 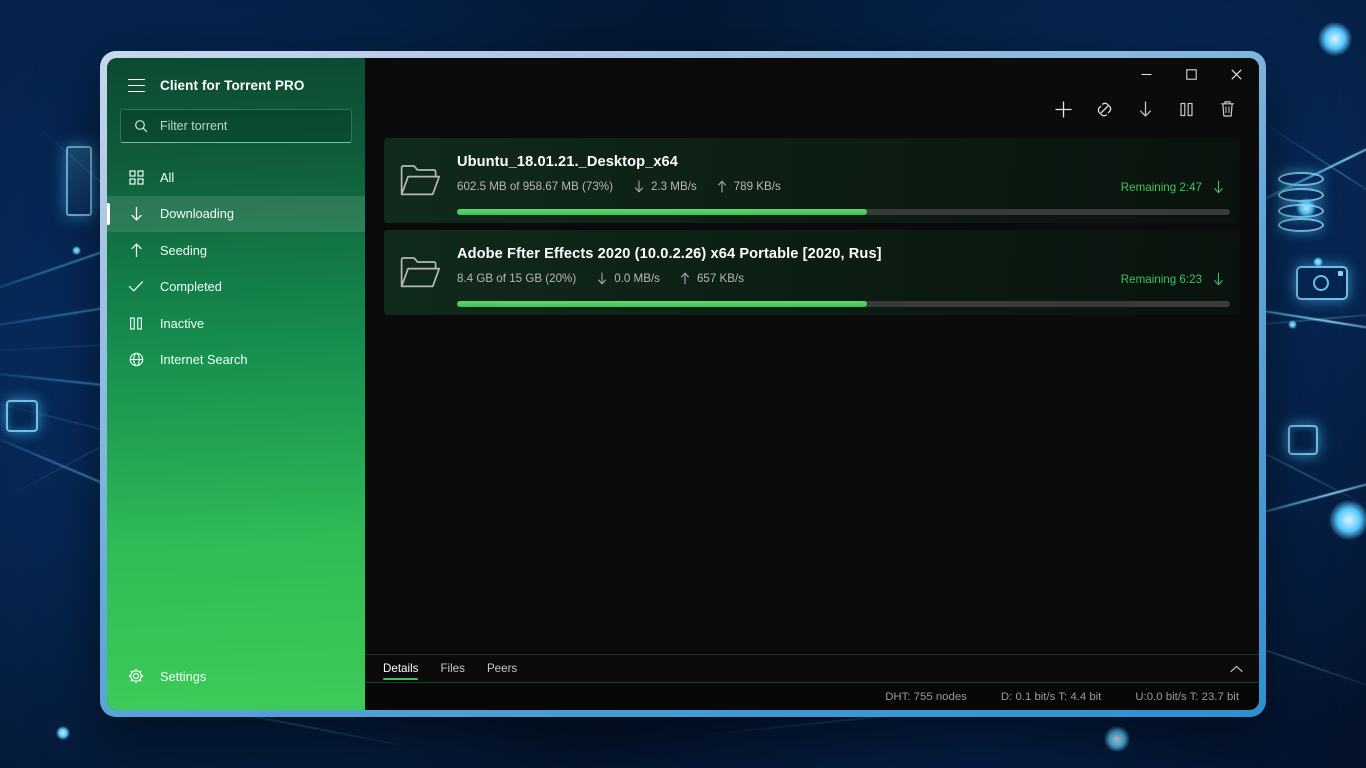 I want to click on maximize-button, so click(x=1191, y=74).